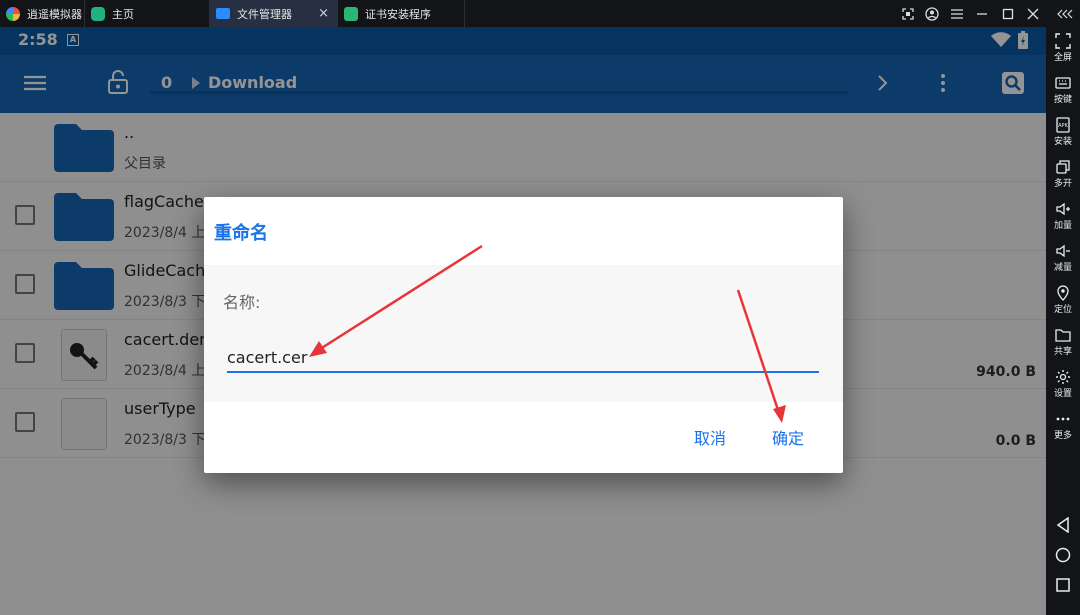 The height and width of the screenshot is (615, 1080). I want to click on more-icon, so click(1063, 419).